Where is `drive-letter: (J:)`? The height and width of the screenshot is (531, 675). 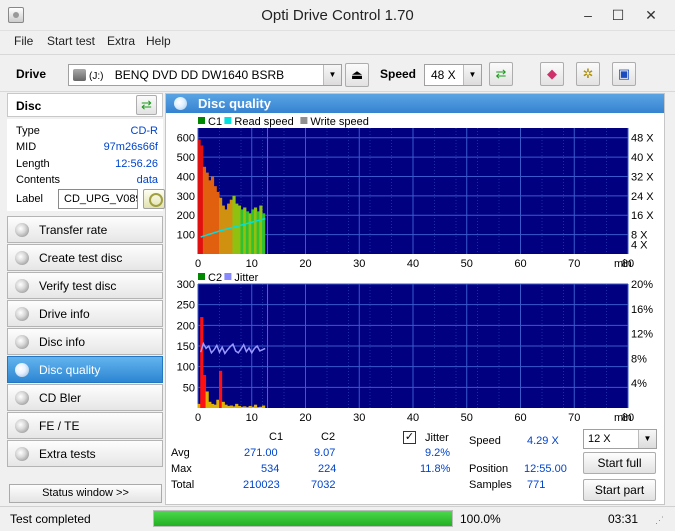 drive-letter: (J:) is located at coordinates (96, 76).